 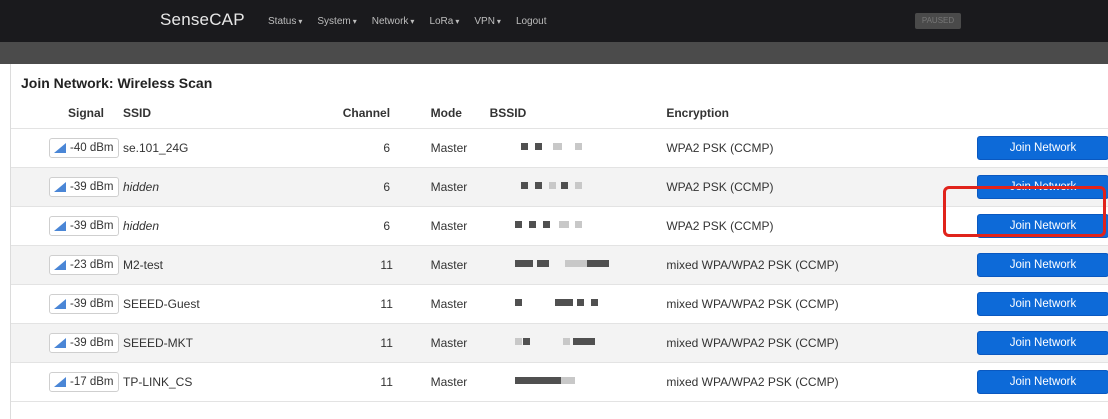 I want to click on signal-cell: -23 dBm, so click(x=67, y=265).